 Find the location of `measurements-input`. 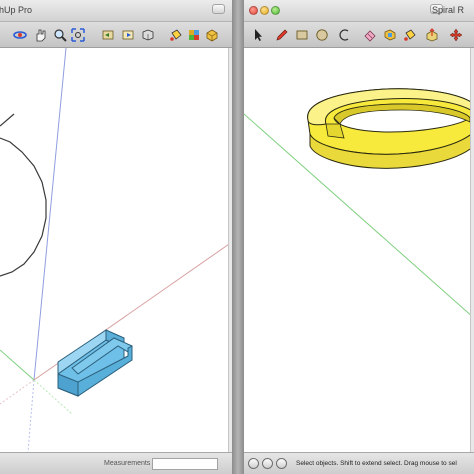

measurements-input is located at coordinates (185, 464).